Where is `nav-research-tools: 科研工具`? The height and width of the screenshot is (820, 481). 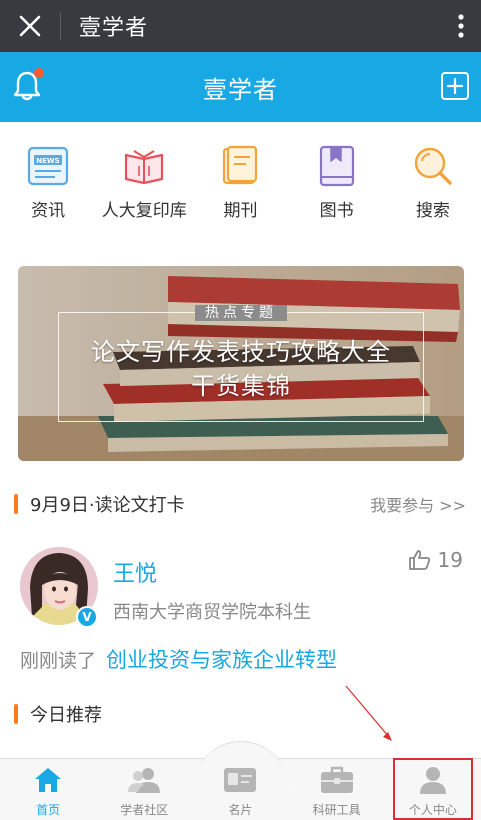
nav-research-tools: 科研工具 is located at coordinates (337, 789).